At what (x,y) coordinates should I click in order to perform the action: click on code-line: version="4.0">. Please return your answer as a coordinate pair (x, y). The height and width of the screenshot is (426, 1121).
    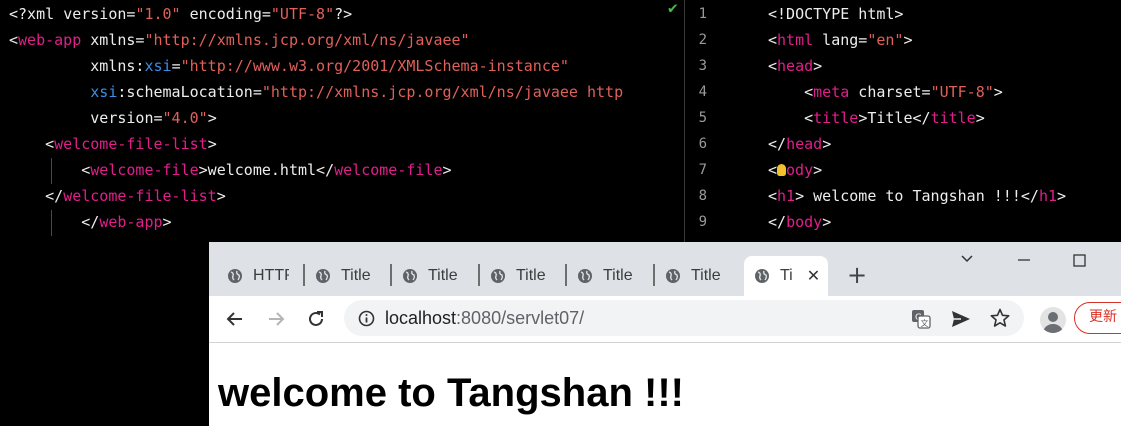
    Looking at the image, I should click on (113, 118).